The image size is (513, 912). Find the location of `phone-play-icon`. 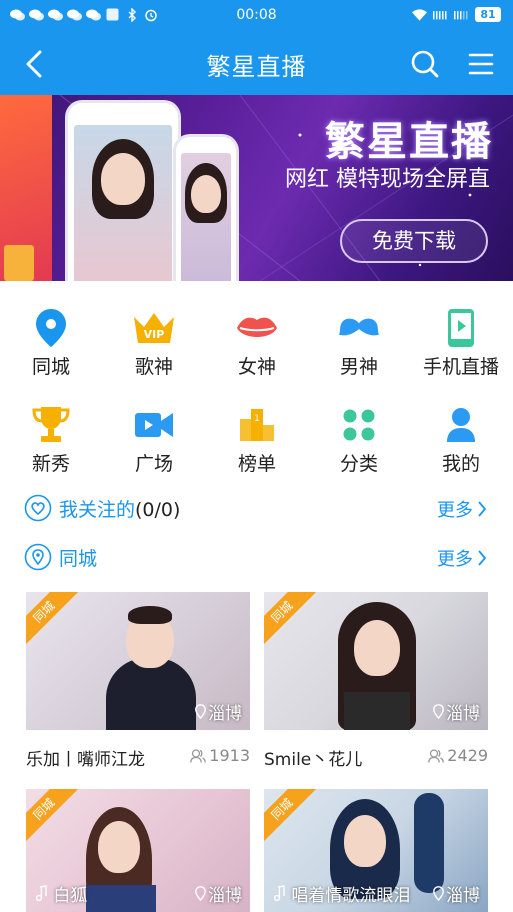

phone-play-icon is located at coordinates (461, 328).